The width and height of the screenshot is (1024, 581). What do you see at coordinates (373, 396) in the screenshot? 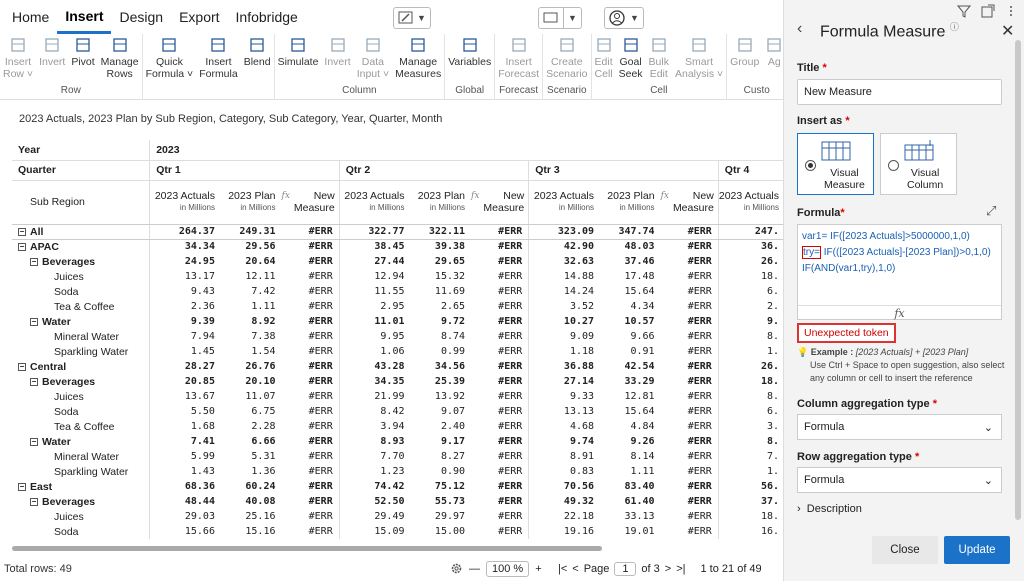
I see `table-cell: 21.99` at bounding box center [373, 396].